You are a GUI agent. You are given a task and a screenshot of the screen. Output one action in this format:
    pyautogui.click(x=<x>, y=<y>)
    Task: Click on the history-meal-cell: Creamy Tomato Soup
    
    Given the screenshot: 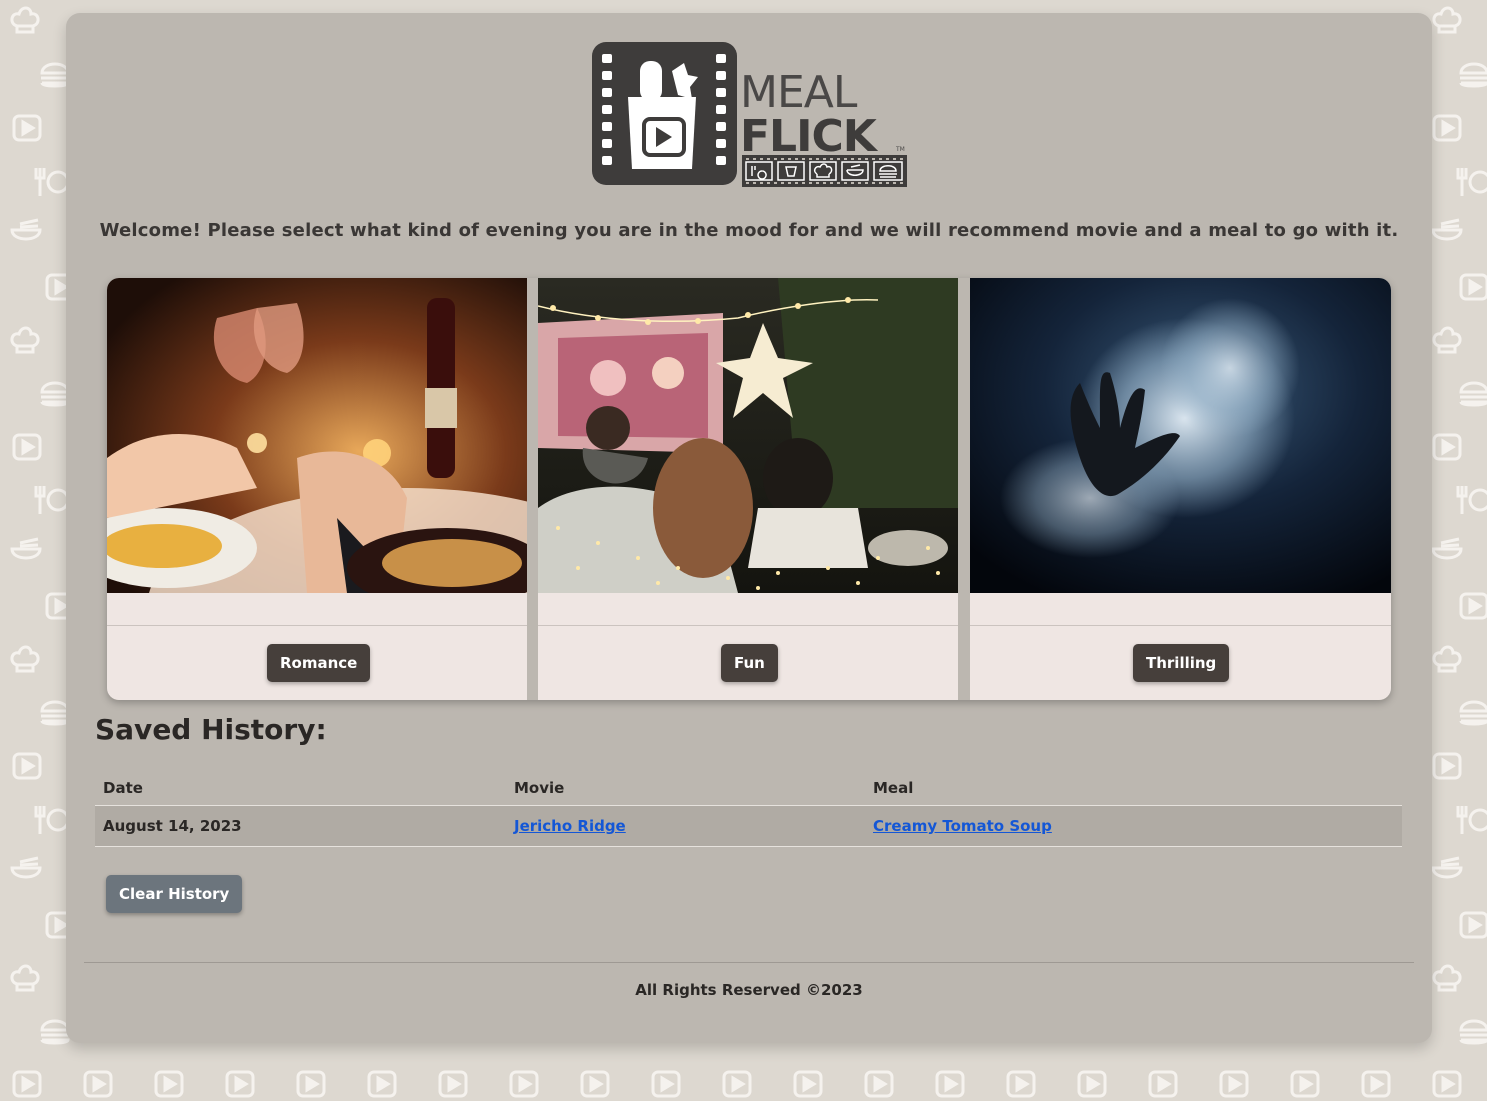 What is the action you would take?
    pyautogui.click(x=1133, y=826)
    